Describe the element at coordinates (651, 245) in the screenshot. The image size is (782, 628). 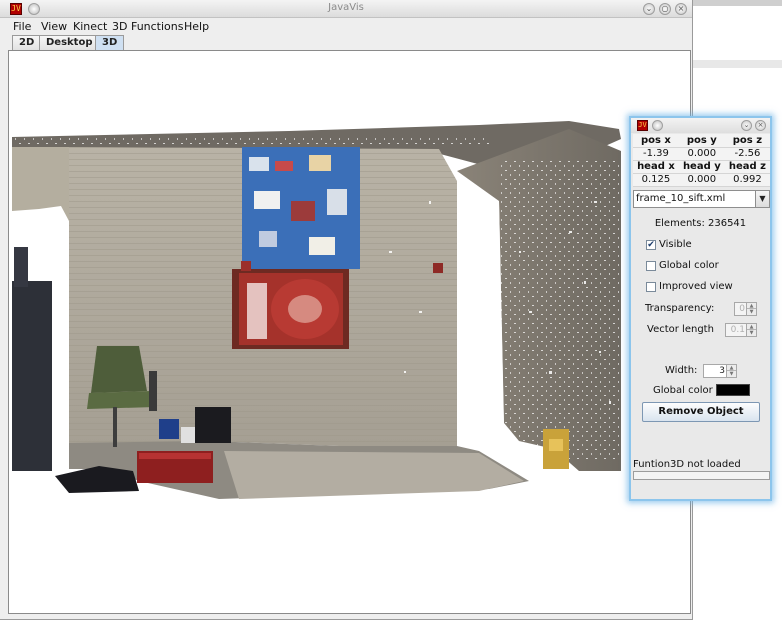
I see `visible-checkbox: ✔` at that location.